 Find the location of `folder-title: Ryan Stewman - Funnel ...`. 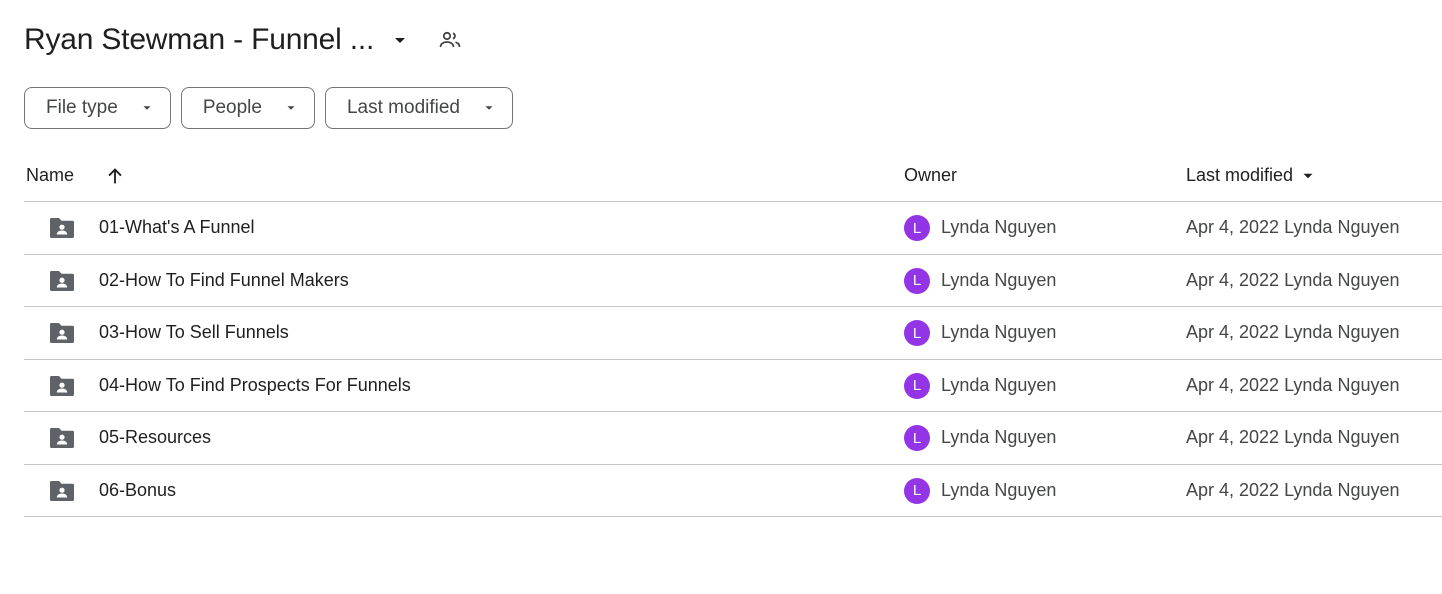

folder-title: Ryan Stewman - Funnel ... is located at coordinates (199, 39).